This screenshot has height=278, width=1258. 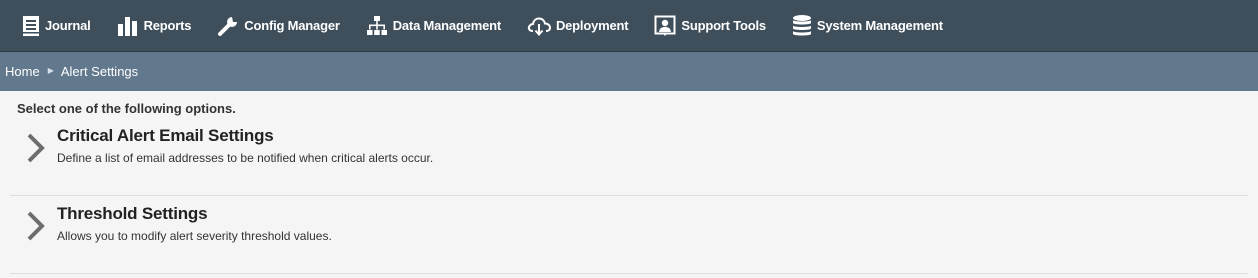 What do you see at coordinates (723, 25) in the screenshot?
I see `nav-item-label: Support Tools` at bounding box center [723, 25].